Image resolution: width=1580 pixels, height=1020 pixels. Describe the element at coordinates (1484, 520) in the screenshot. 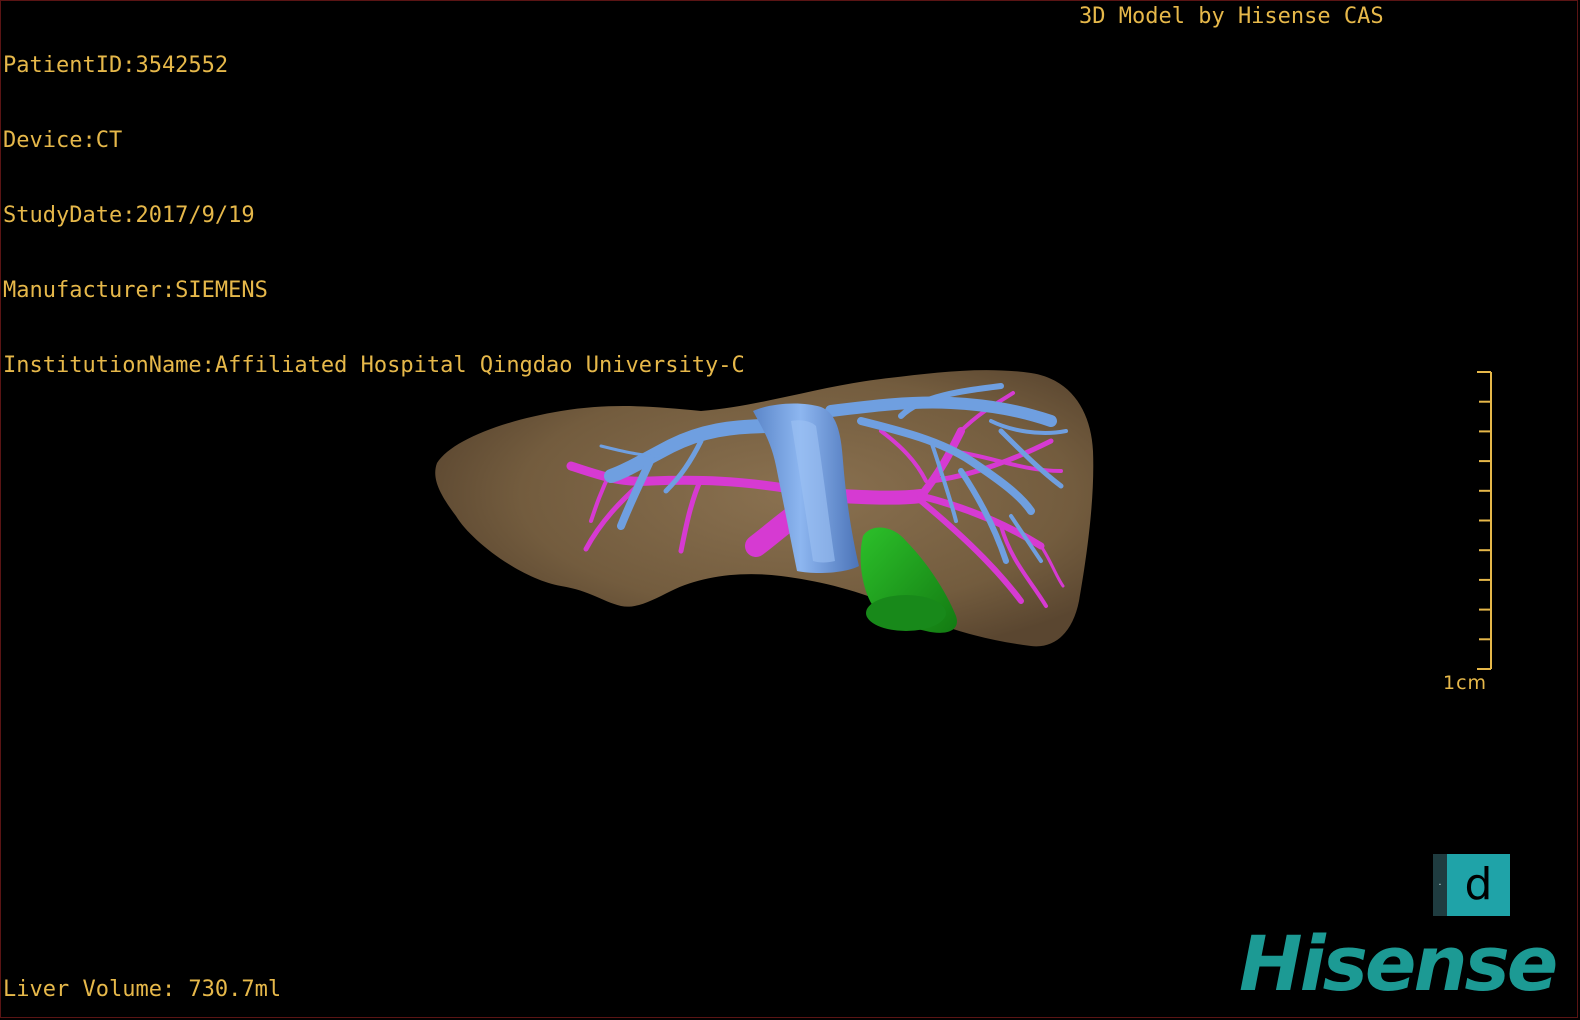

I see `scale-bar` at that location.